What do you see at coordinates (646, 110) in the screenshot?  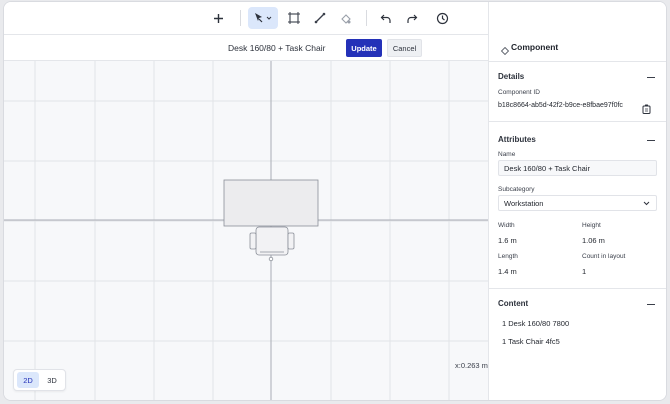 I see `copy-icon` at bounding box center [646, 110].